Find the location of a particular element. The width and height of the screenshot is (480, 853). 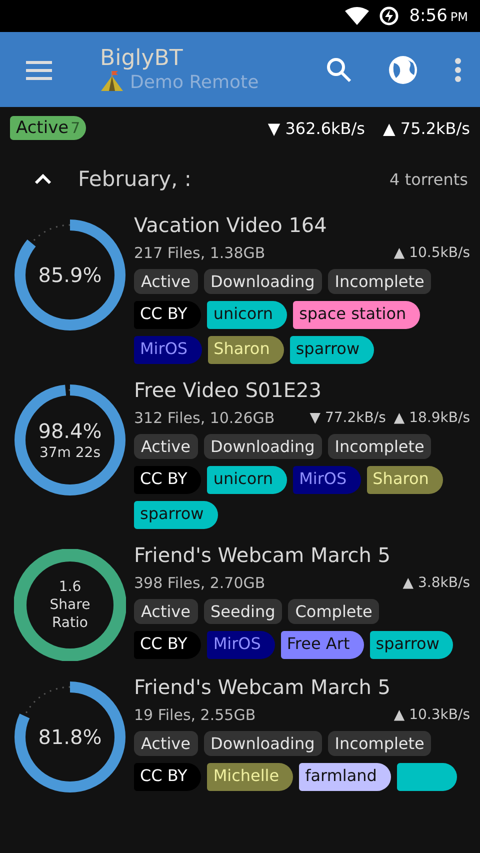

file-info: 19 Files, 2.55GB is located at coordinates (195, 715).